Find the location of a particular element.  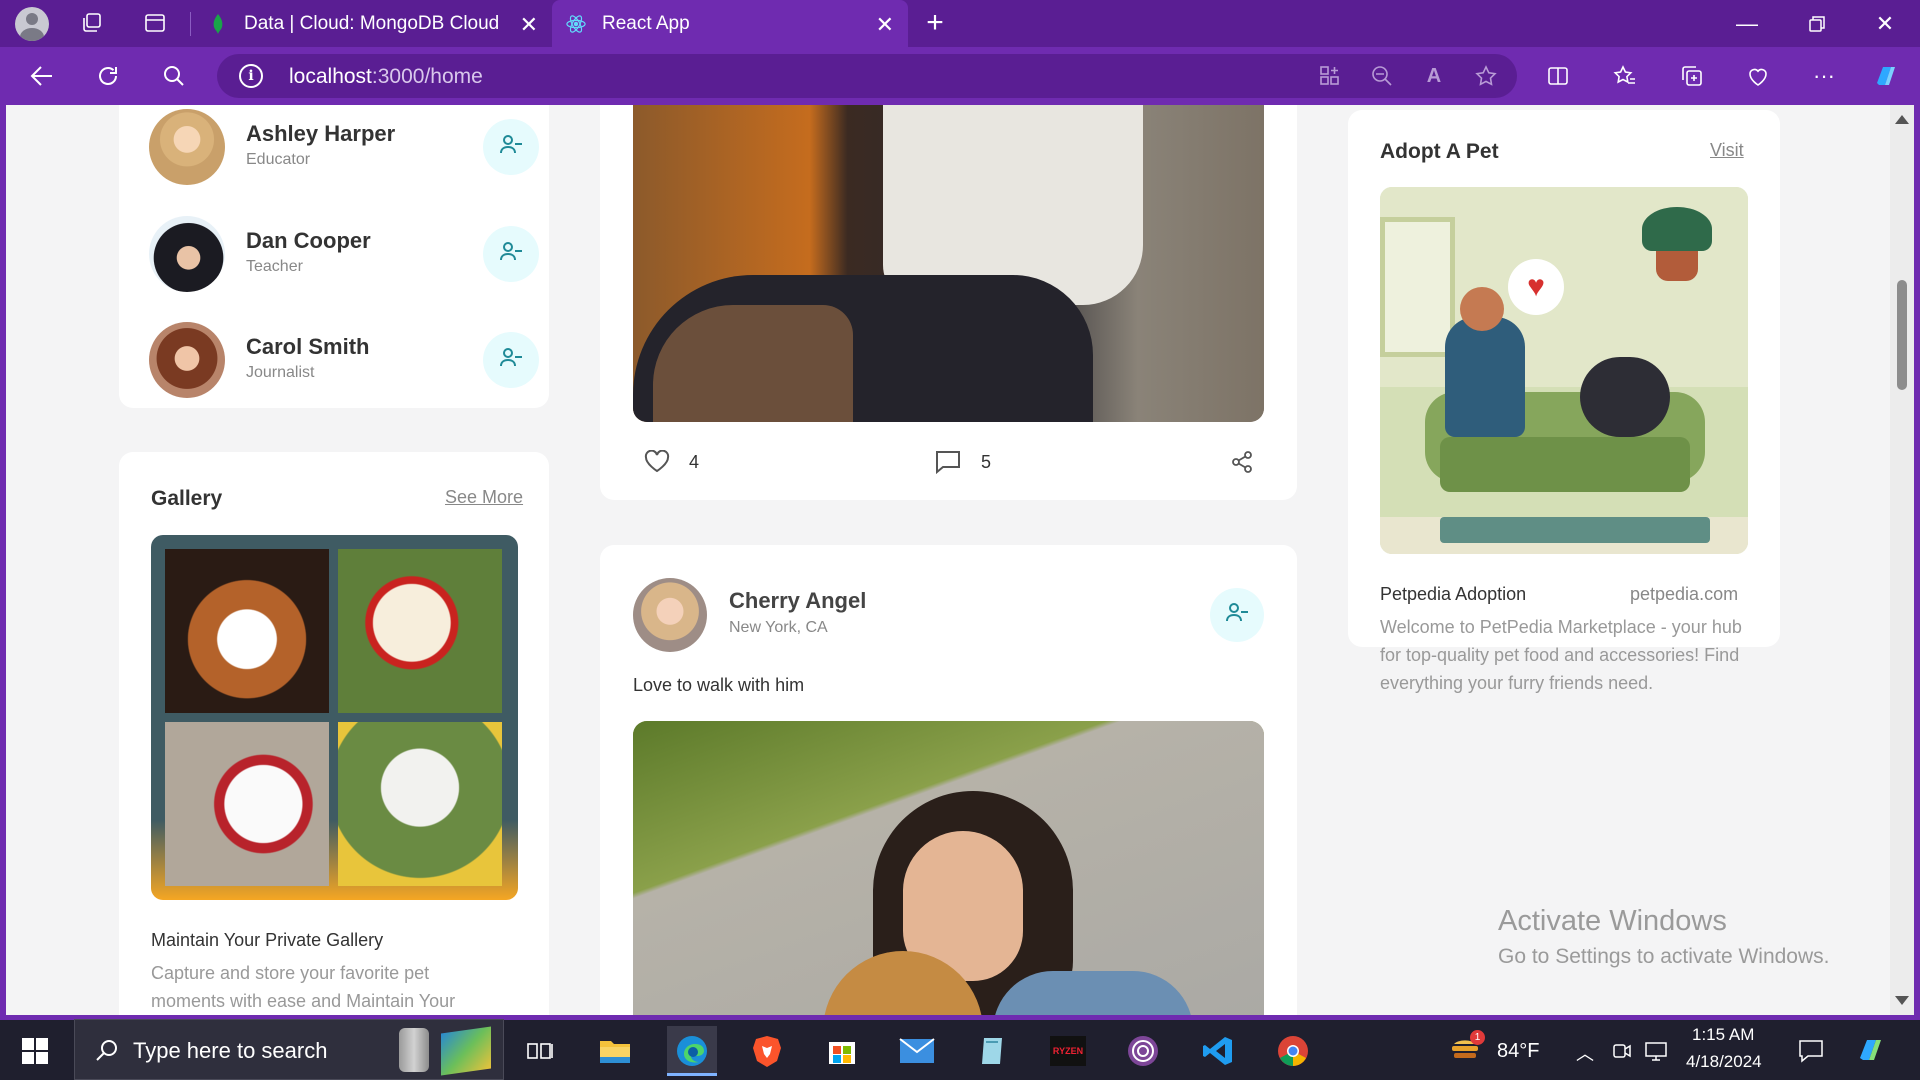

friend-item: Ashley Harper Educator is located at coordinates (344, 147).